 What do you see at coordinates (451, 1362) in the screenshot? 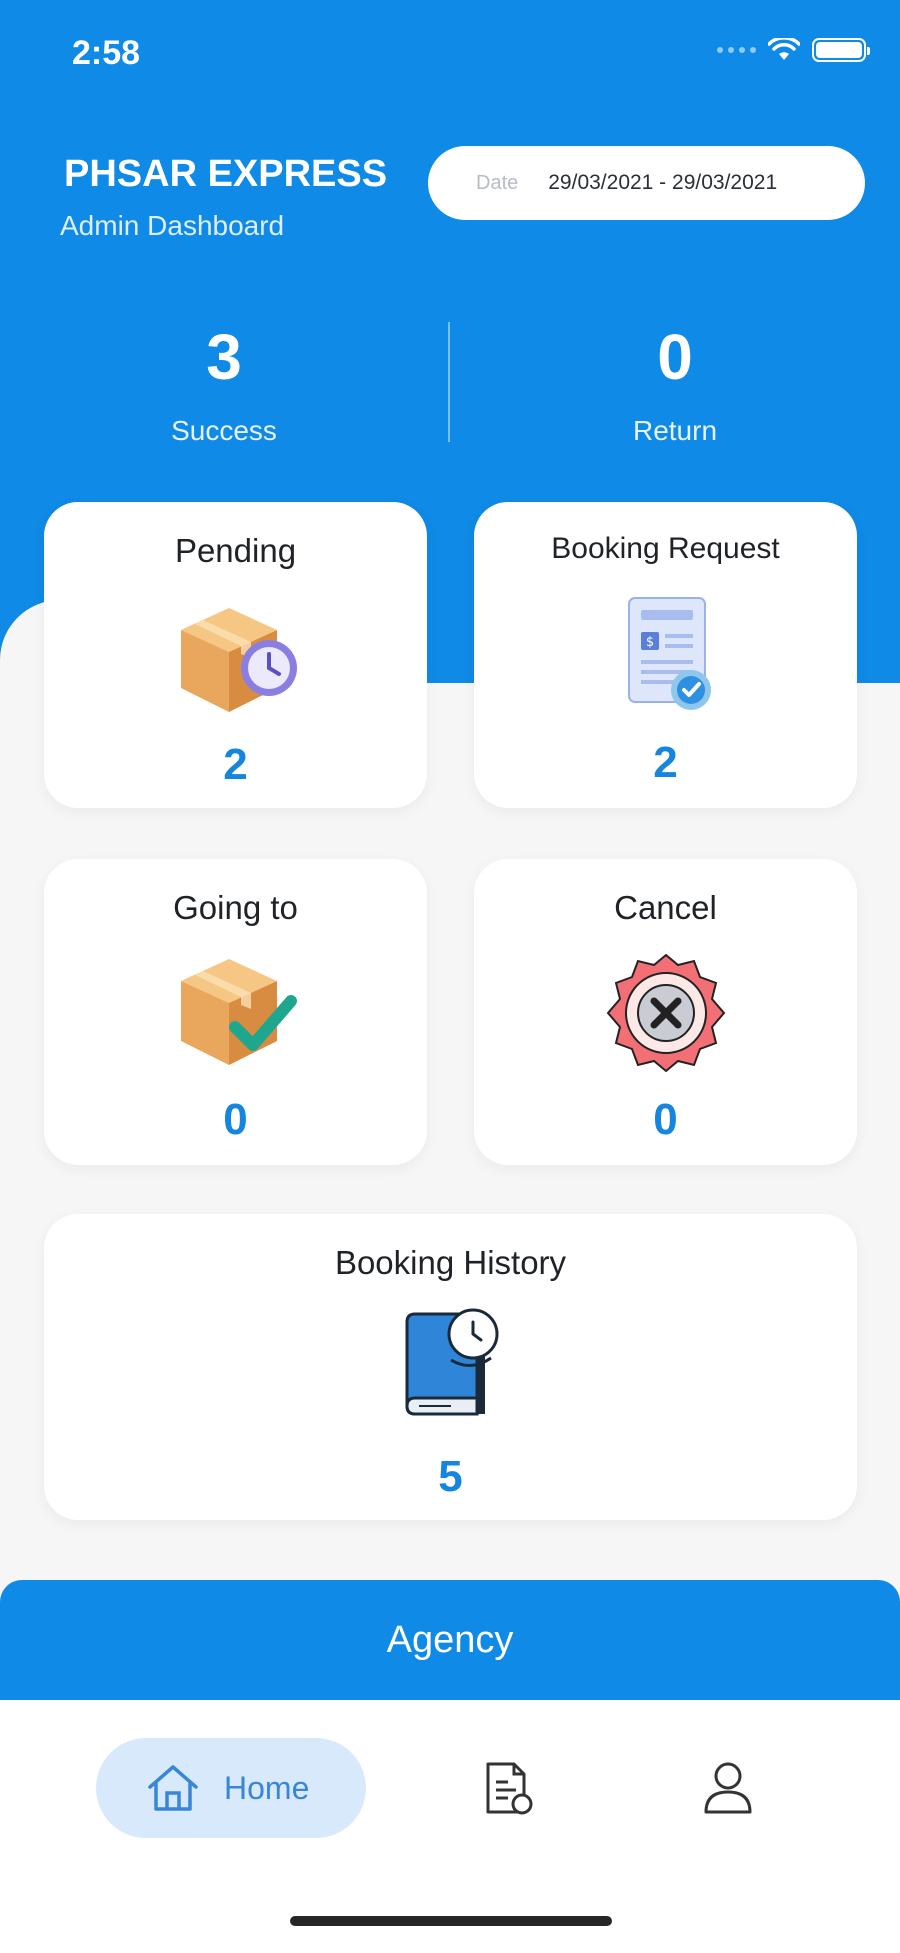
I see `book-clock-icon` at bounding box center [451, 1362].